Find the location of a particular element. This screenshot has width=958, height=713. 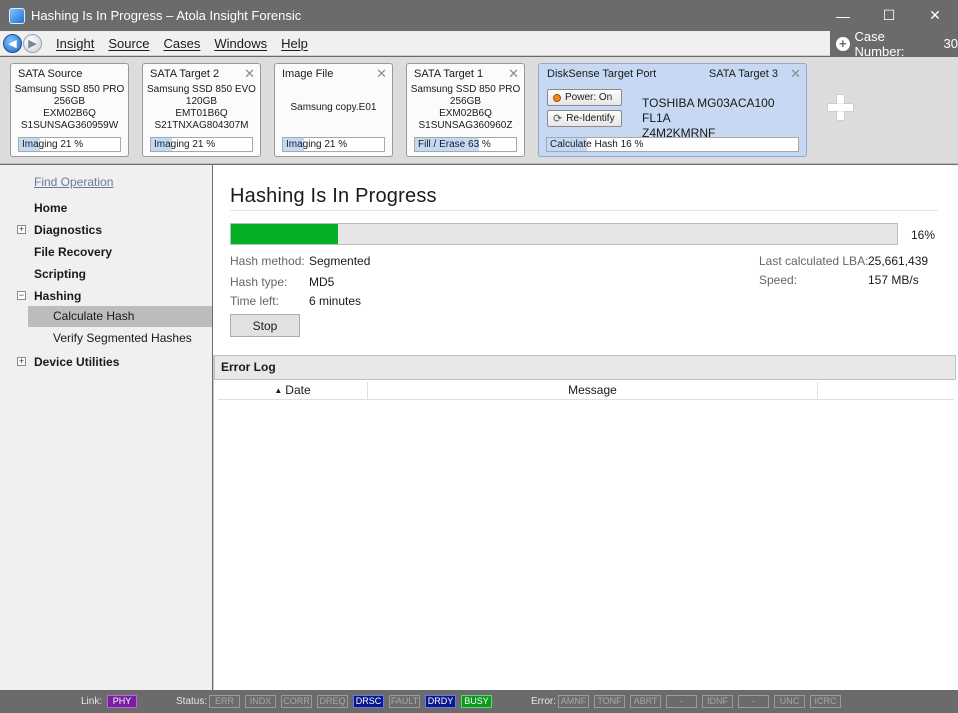

device-capacity: 120GB is located at coordinates (201, 101).